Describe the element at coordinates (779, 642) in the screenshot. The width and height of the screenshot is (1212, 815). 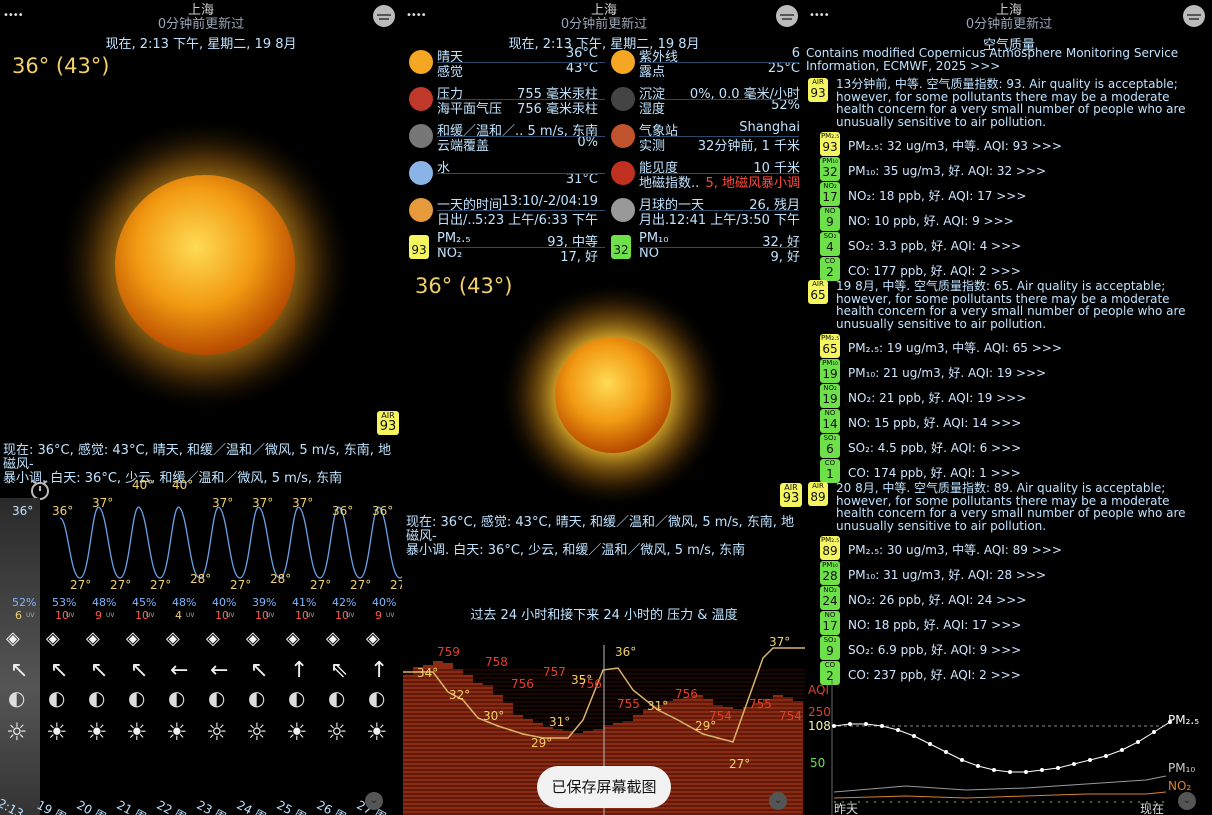
I see `temperature-label: 37°` at that location.